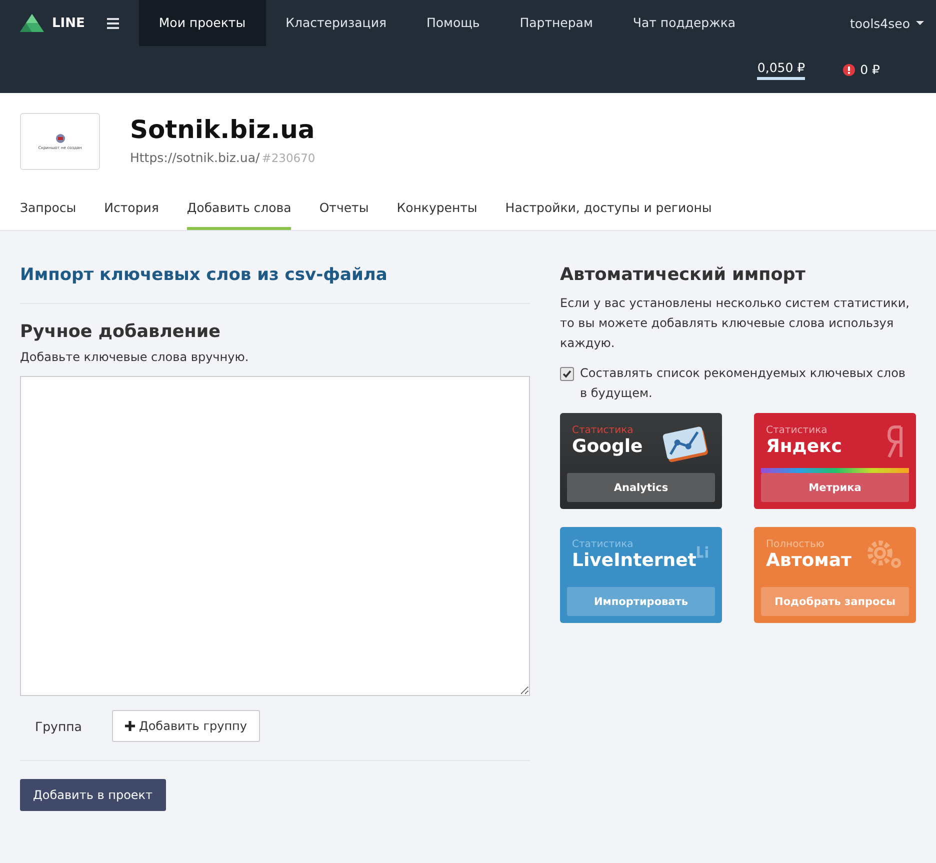  What do you see at coordinates (641, 487) in the screenshot?
I see `card-button: Analytics` at bounding box center [641, 487].